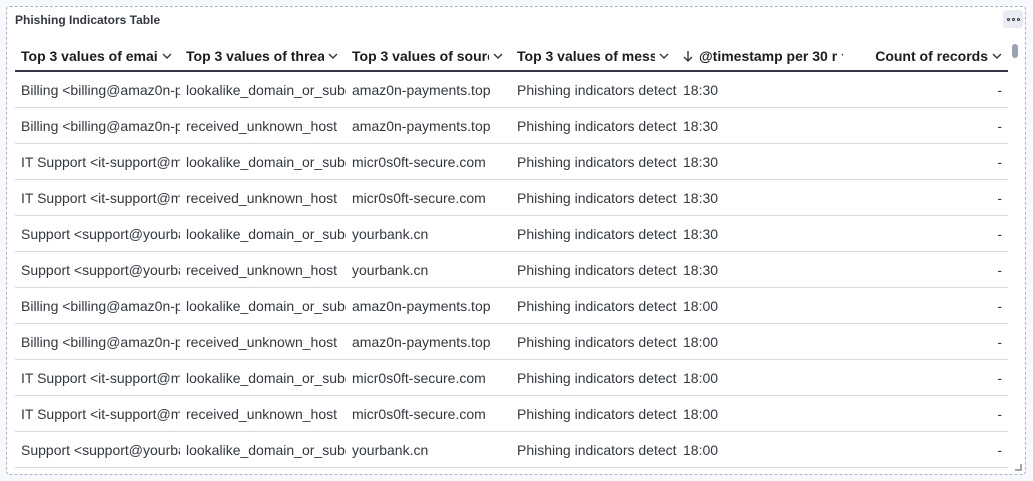 This screenshot has height=481, width=1033. I want to click on boxes-horizontal-icon, so click(1008, 19).